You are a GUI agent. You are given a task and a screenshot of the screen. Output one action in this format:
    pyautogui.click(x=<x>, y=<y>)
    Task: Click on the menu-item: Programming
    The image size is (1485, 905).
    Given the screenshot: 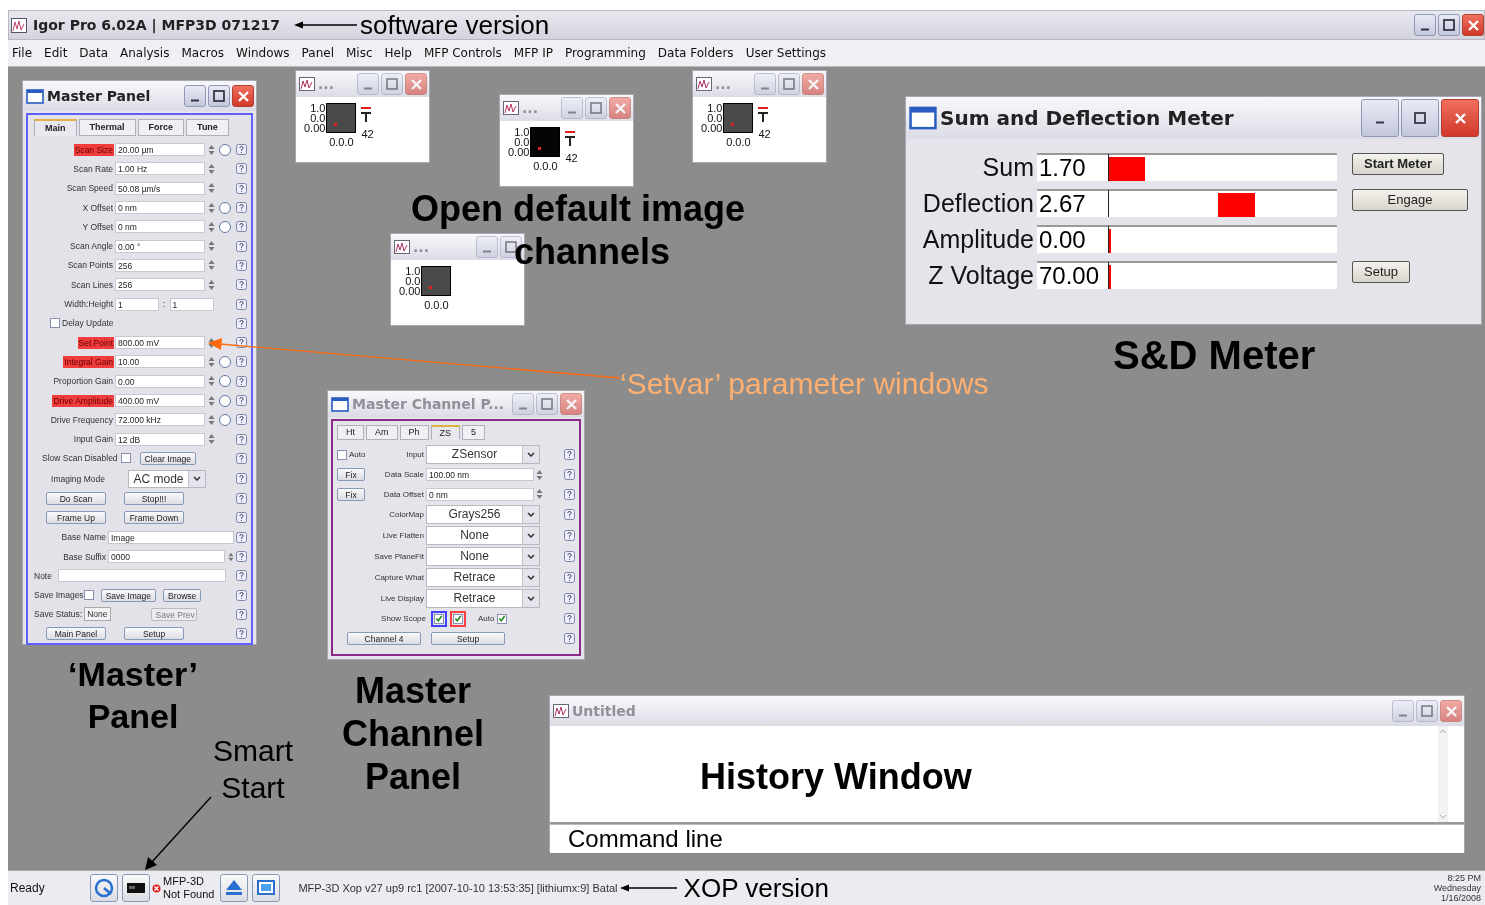 What is the action you would take?
    pyautogui.click(x=605, y=53)
    